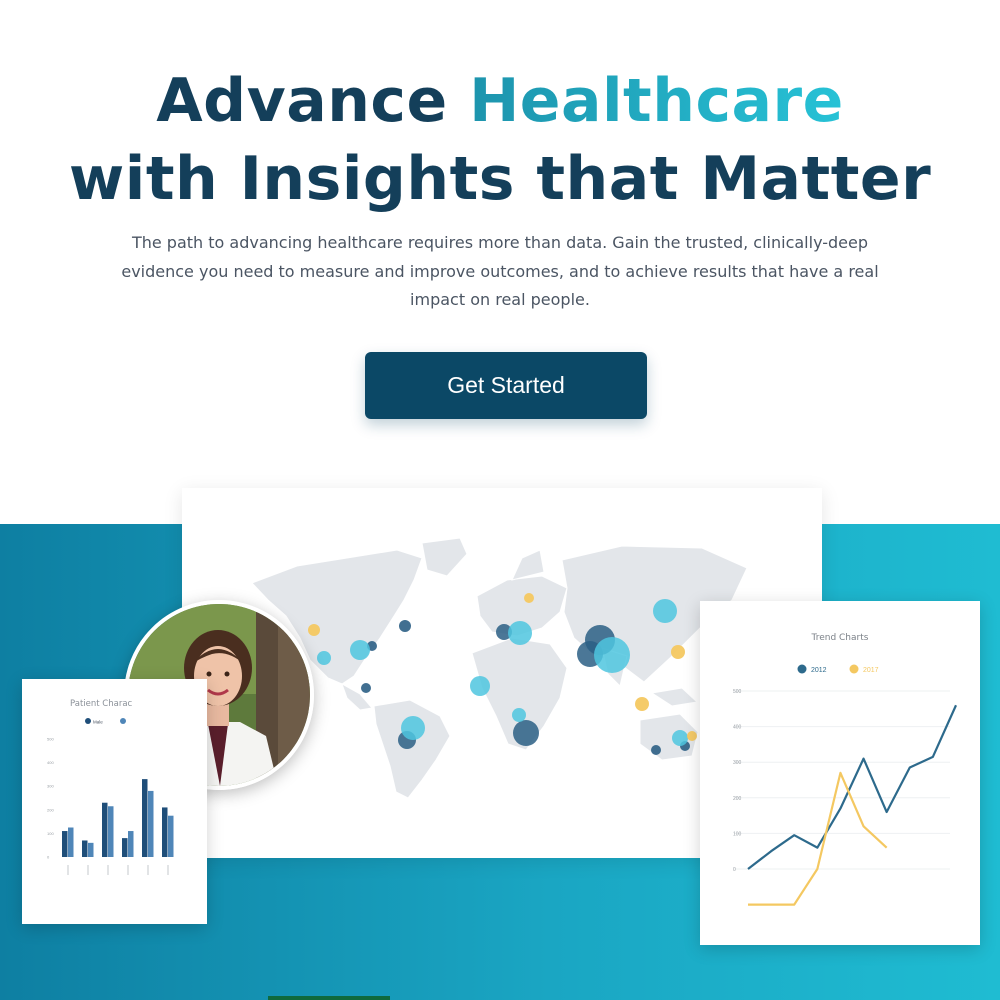  I want to click on bar-ytick-label: 500, so click(50, 739).